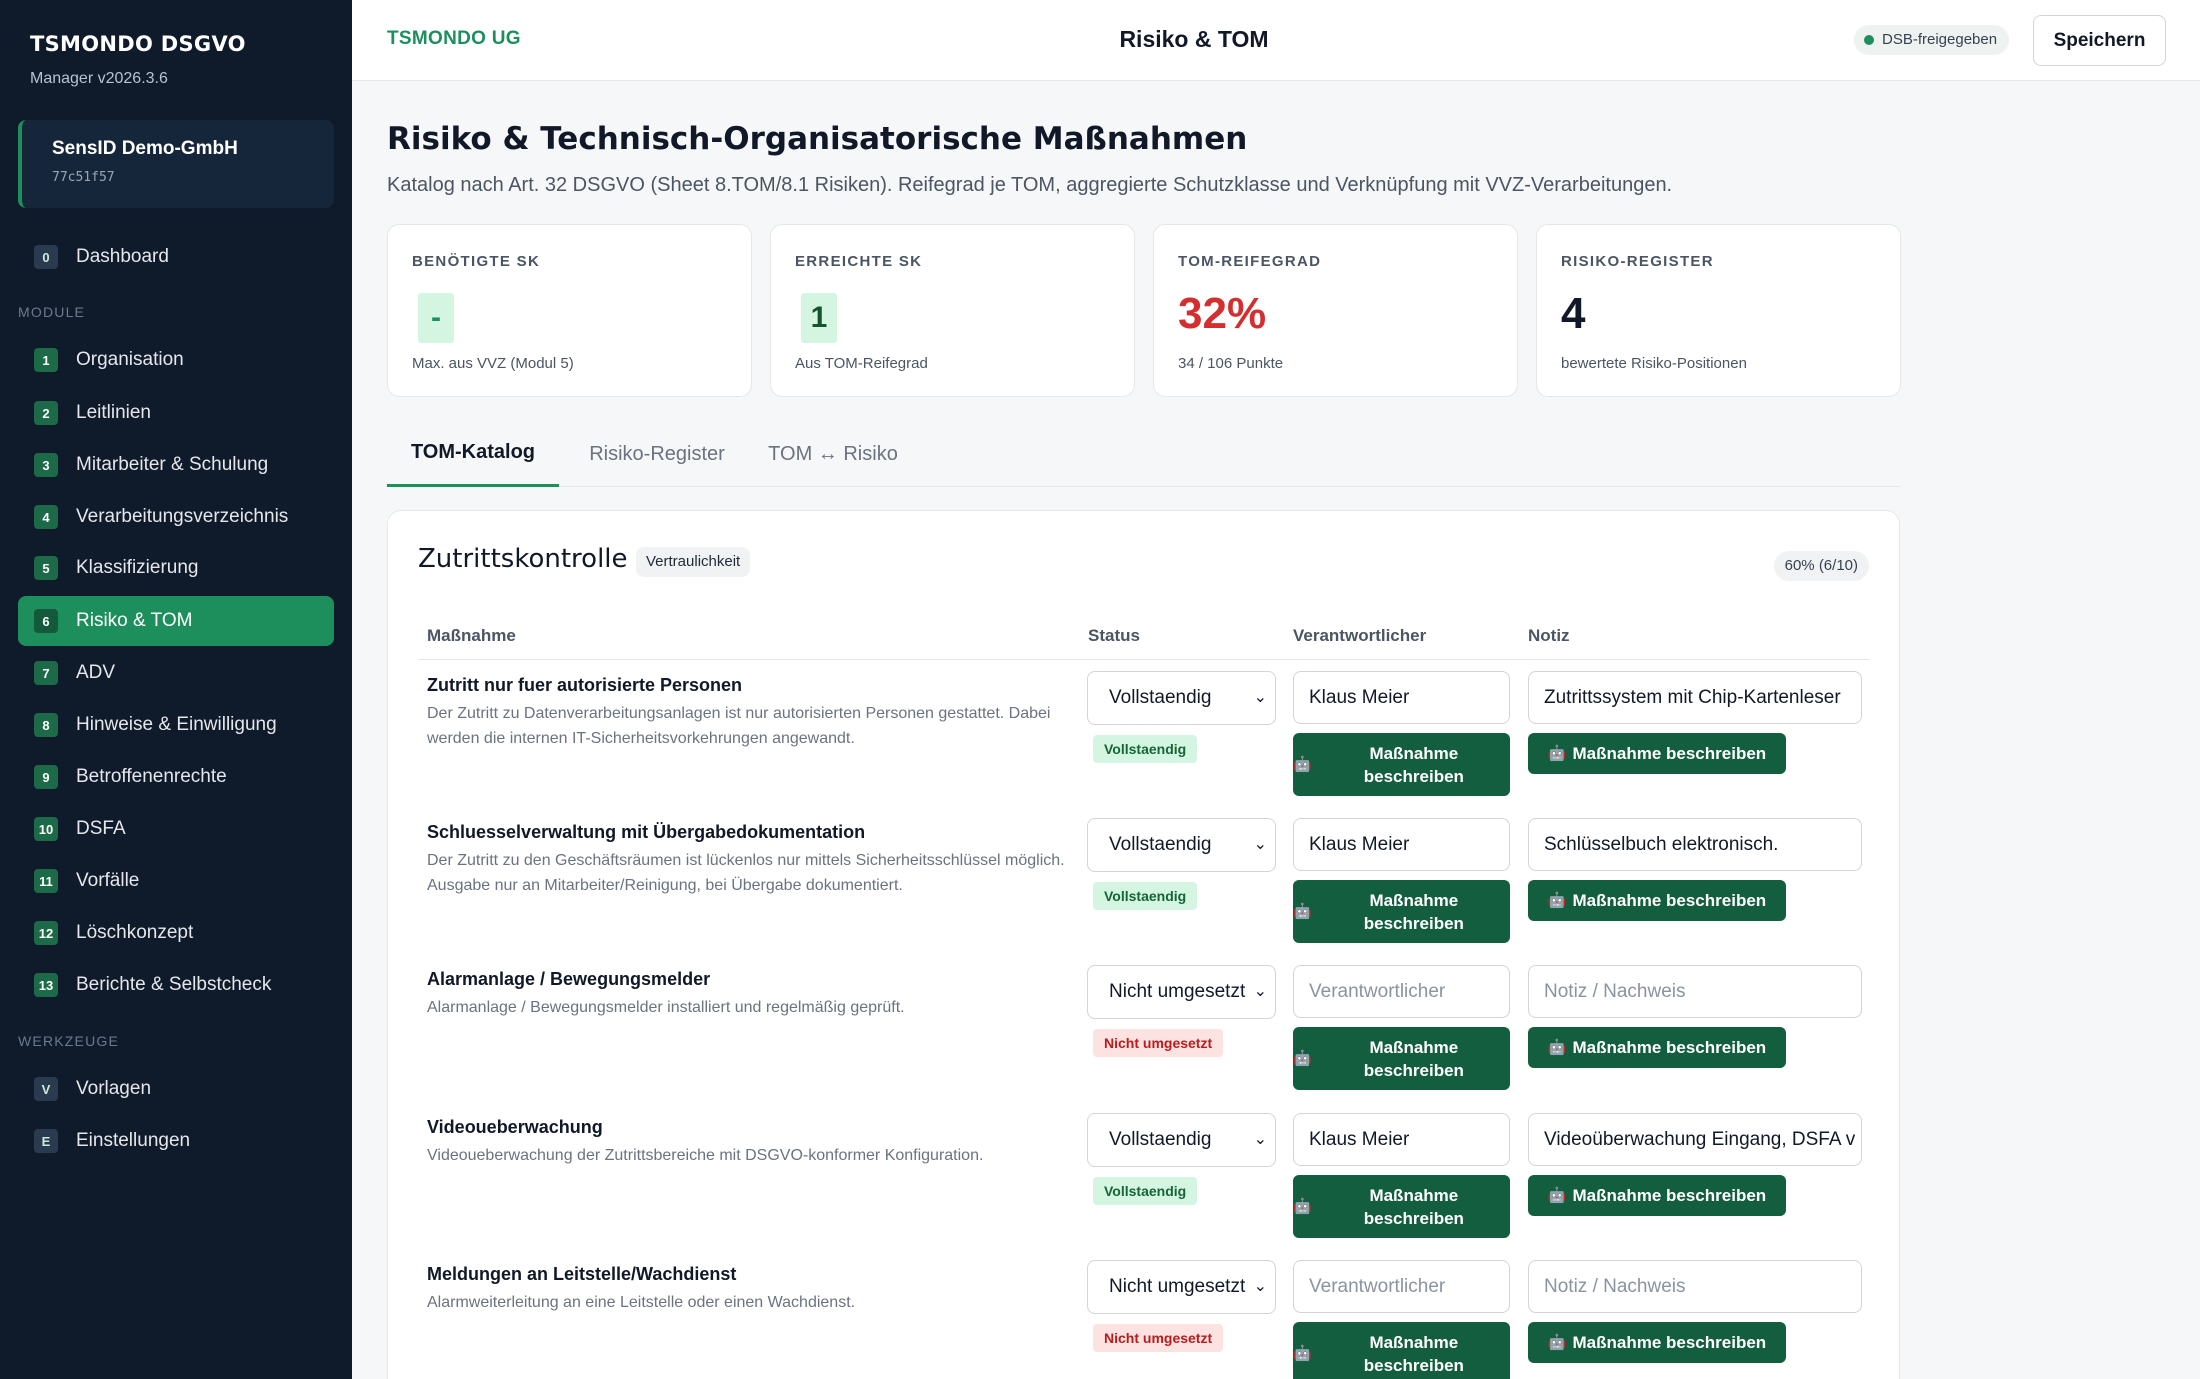 This screenshot has height=1379, width=2200. I want to click on status-select-value: Vollstaendig, so click(1160, 697).